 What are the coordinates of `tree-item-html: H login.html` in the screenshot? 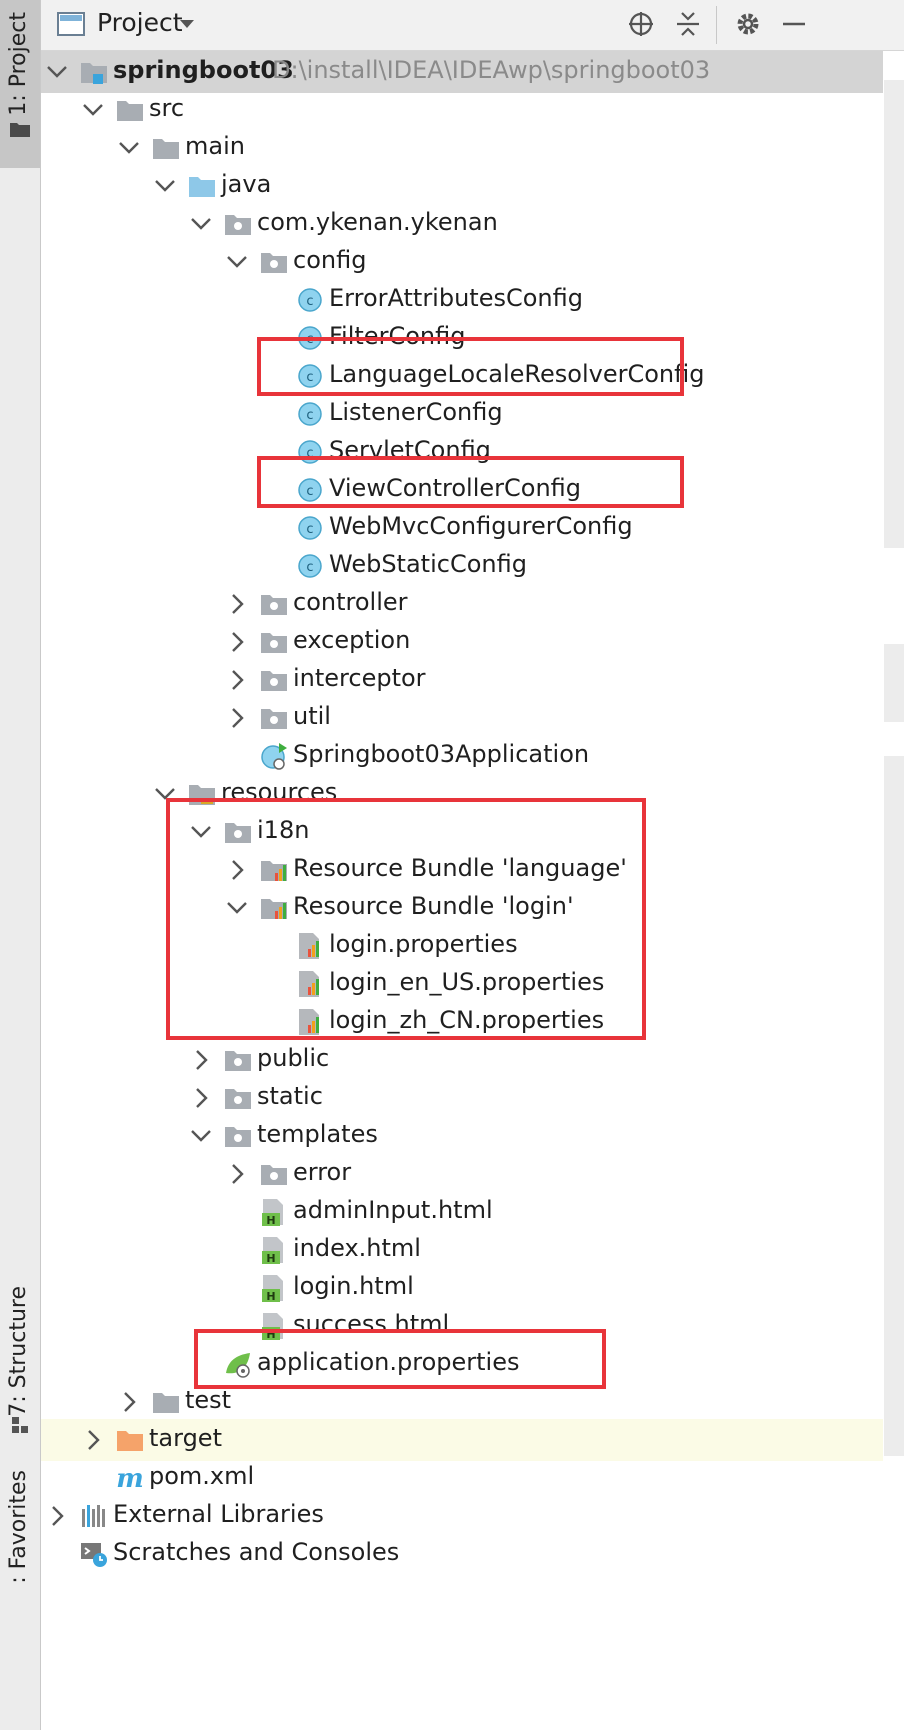 It's located at (462, 1288).